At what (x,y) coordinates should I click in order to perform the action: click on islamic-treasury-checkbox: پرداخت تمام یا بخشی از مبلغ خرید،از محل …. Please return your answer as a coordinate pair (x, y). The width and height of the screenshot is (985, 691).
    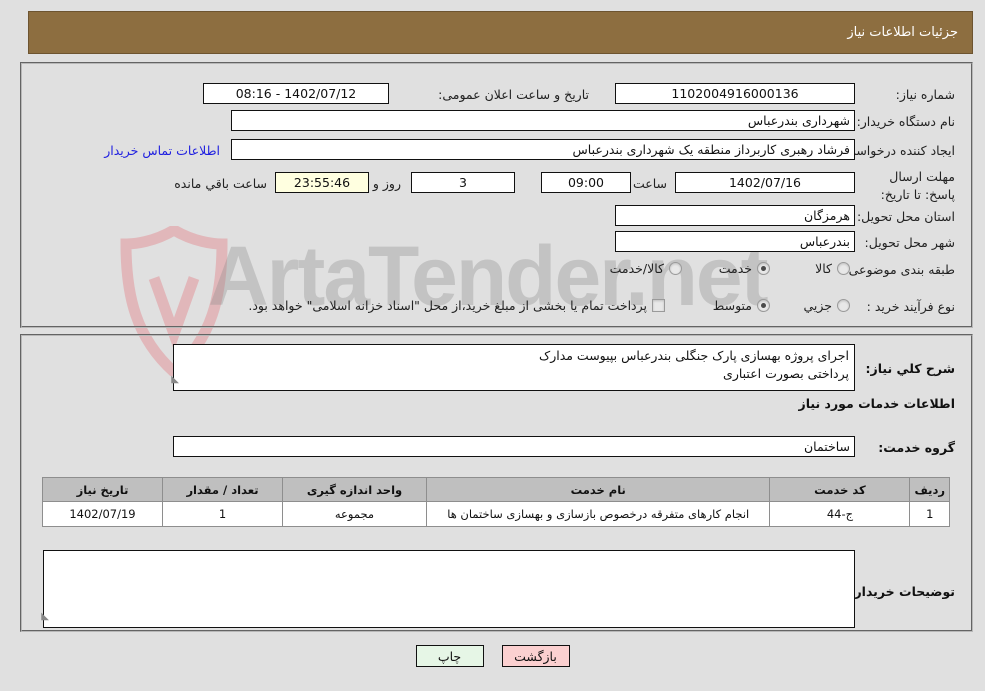
    Looking at the image, I should click on (456, 305).